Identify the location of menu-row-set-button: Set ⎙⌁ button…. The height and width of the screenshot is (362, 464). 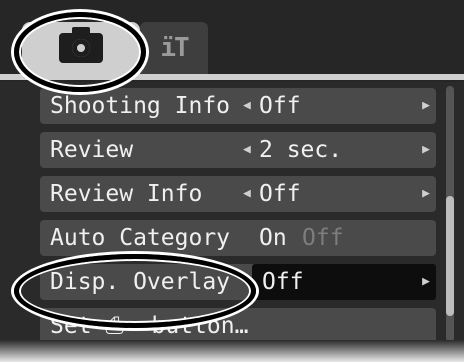
(238, 326).